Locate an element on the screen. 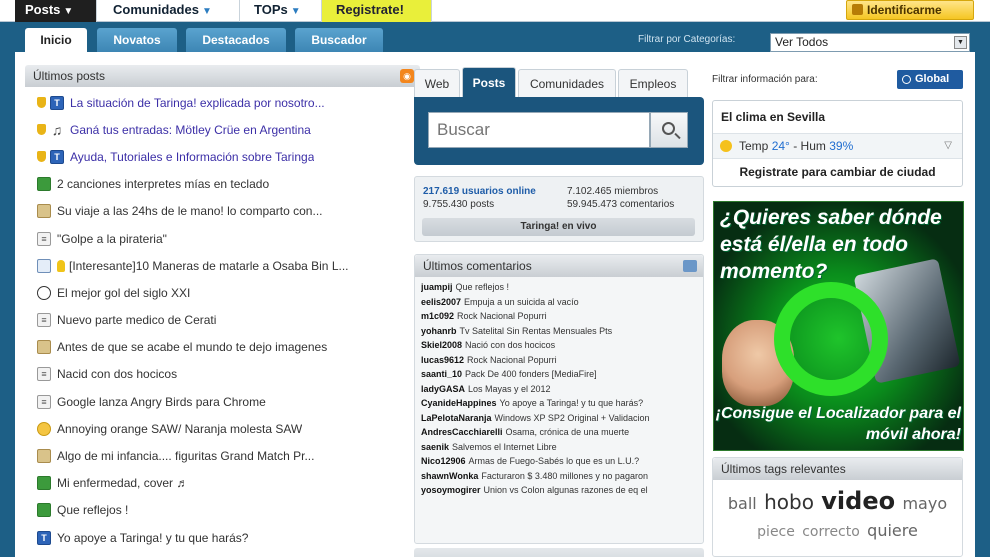 The image size is (990, 557). search-input is located at coordinates (539, 130).